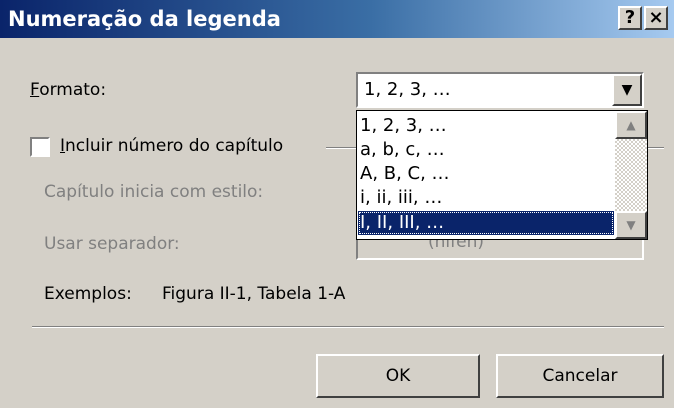 The height and width of the screenshot is (408, 674). What do you see at coordinates (631, 225) in the screenshot?
I see `scroll-down-icon: ▼` at bounding box center [631, 225].